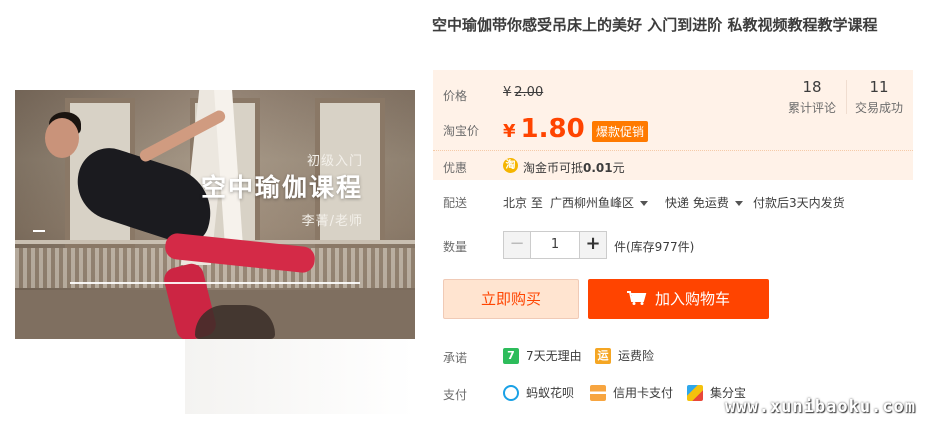  Describe the element at coordinates (879, 97) in the screenshot. I see `trade-count-stat: 11 交易成功` at that location.